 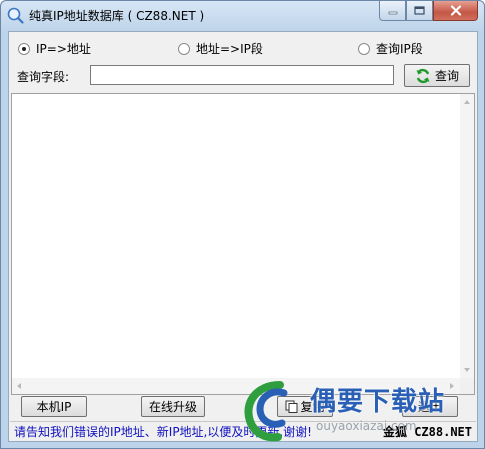 I want to click on maximize-icon, so click(x=419, y=10).